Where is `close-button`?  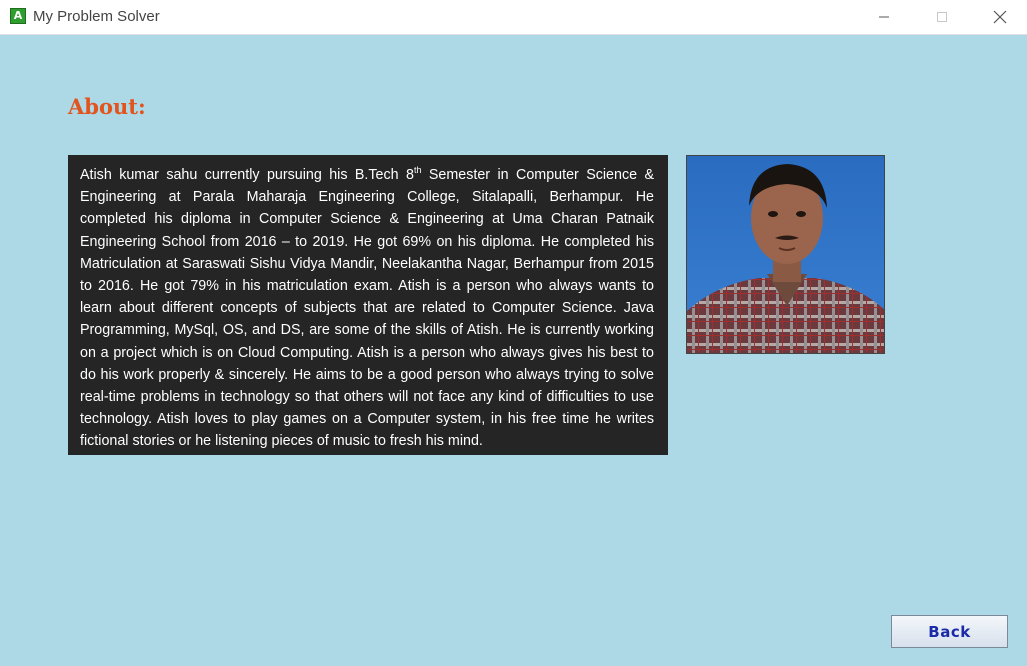
close-button is located at coordinates (999, 16).